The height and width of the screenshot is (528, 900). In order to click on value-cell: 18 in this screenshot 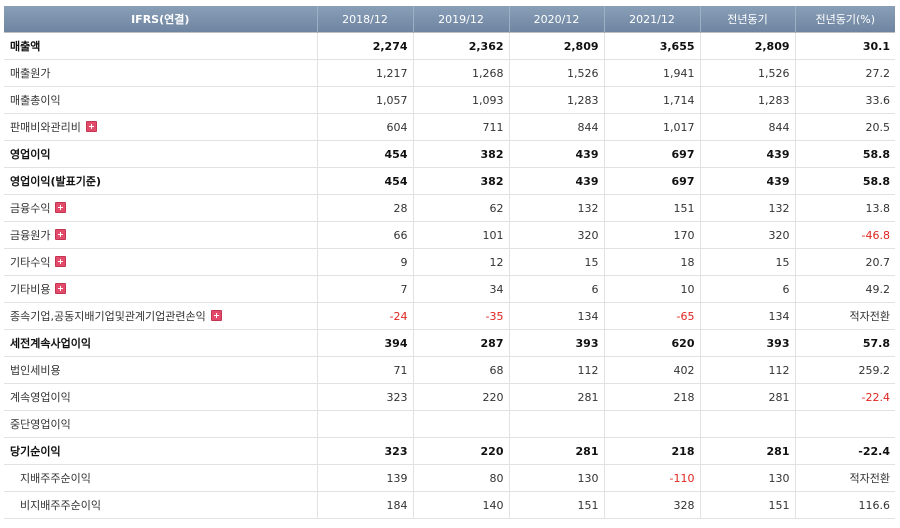, I will do `click(652, 262)`.